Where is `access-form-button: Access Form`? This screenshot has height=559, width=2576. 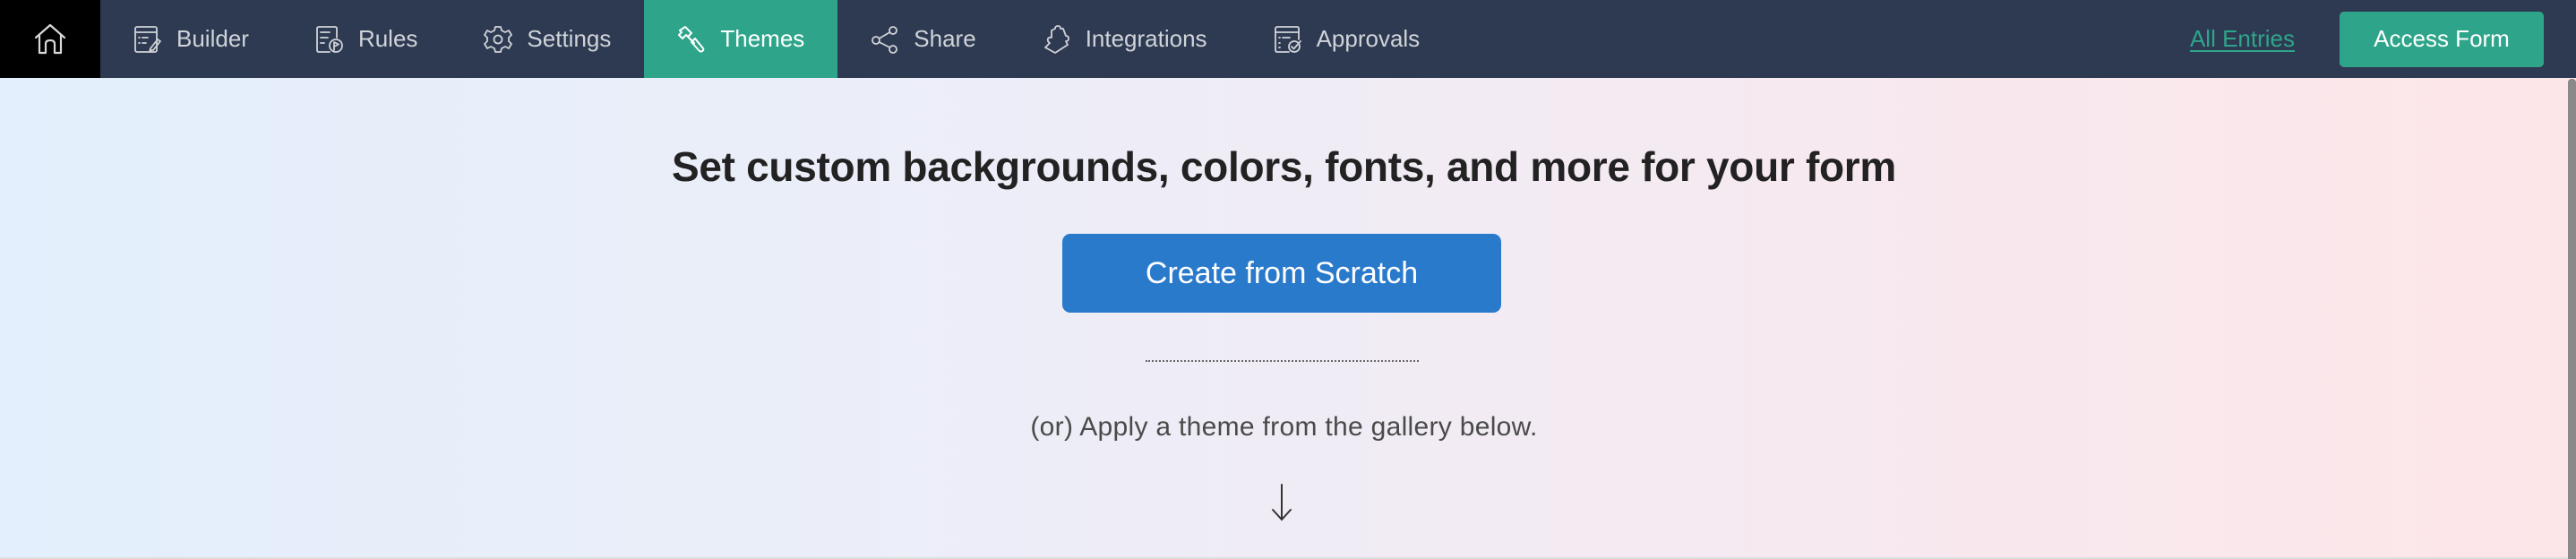 access-form-button: Access Form is located at coordinates (2442, 39).